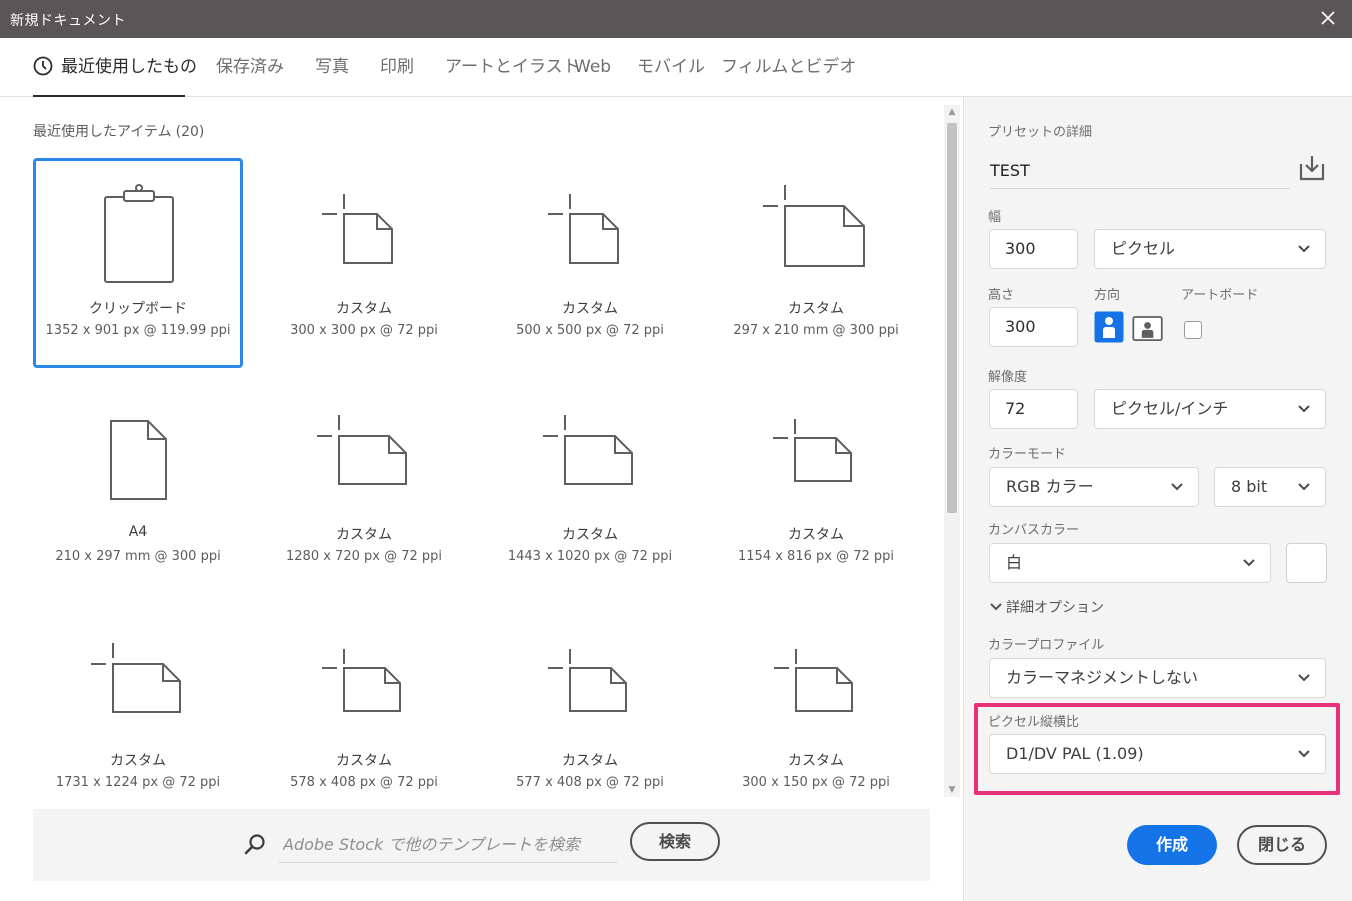 The height and width of the screenshot is (901, 1352). Describe the element at coordinates (364, 556) in the screenshot. I see `preset-size: 1280 x 720 px @ 72 ppi` at that location.